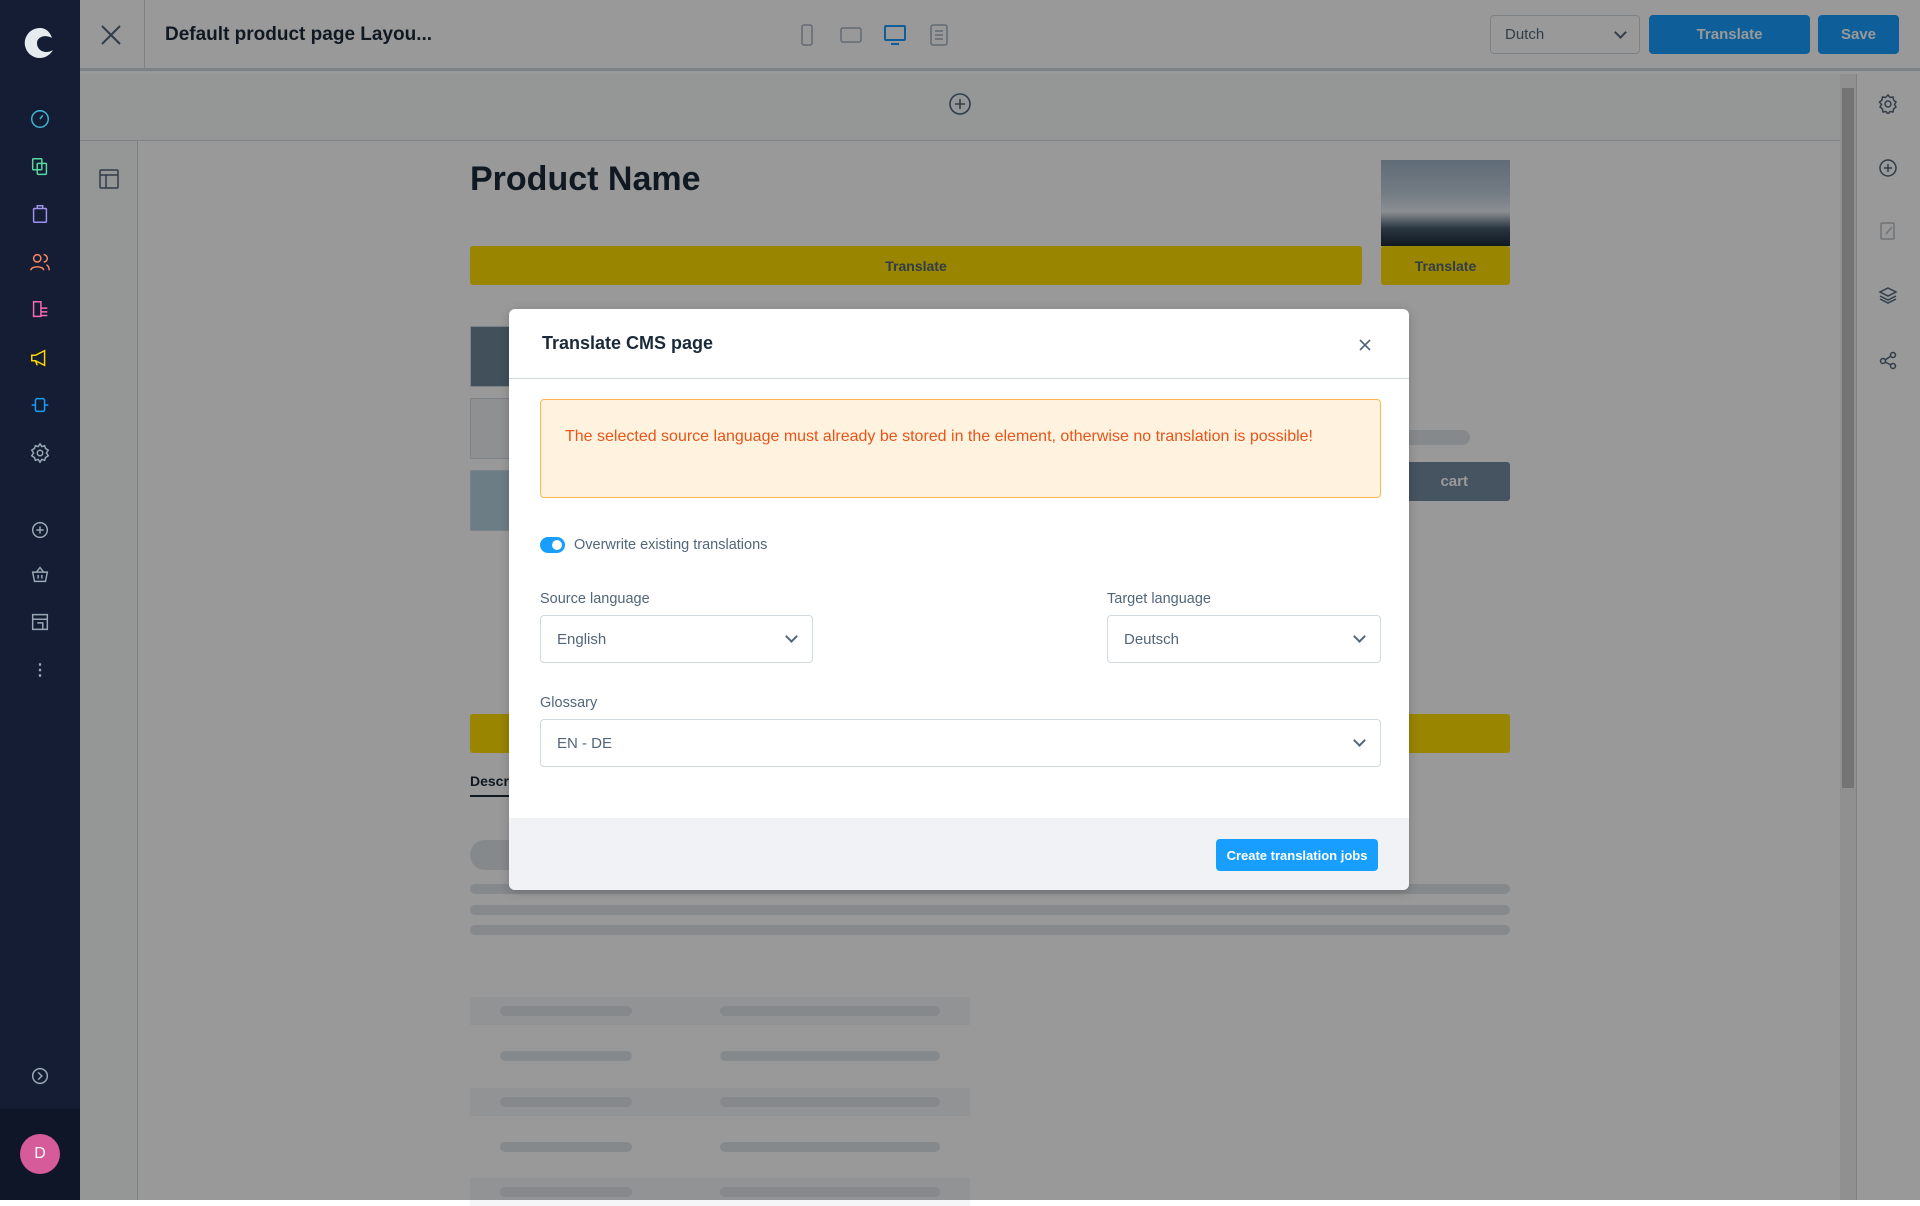 The image size is (1920, 1206). Describe the element at coordinates (671, 545) in the screenshot. I see `overwrite-label: Overwrite existing translations` at that location.